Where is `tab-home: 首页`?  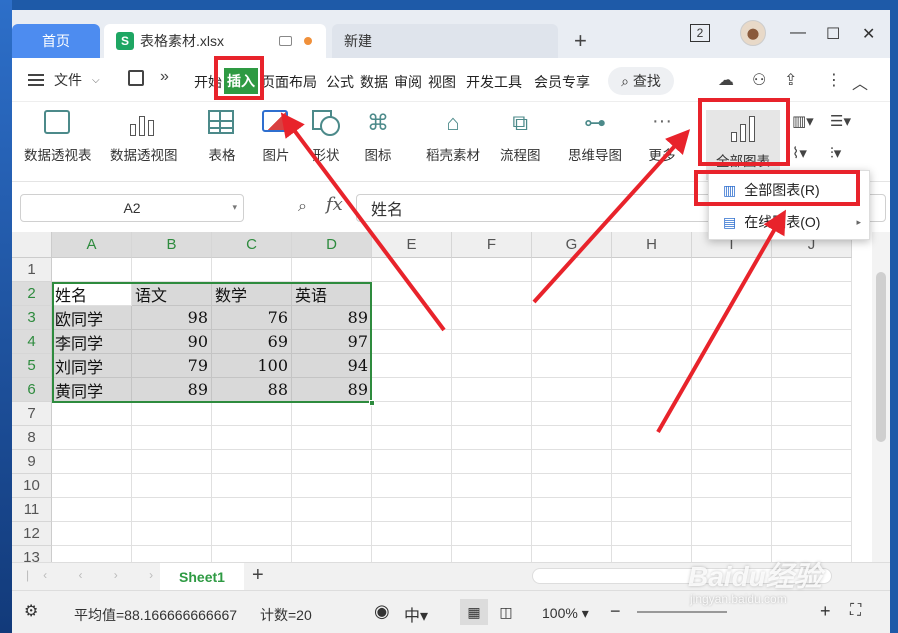 tab-home: 首页 is located at coordinates (56, 41).